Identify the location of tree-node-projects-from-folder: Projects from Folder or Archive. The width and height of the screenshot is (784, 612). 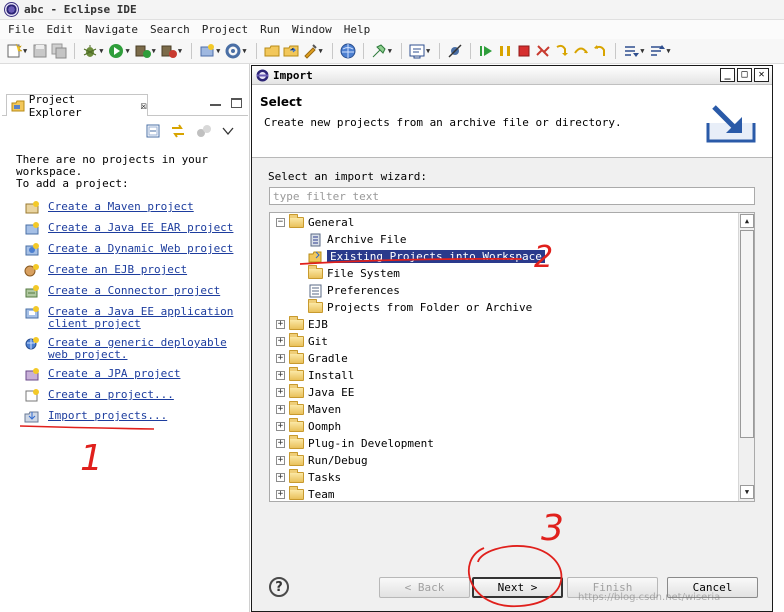
(420, 307).